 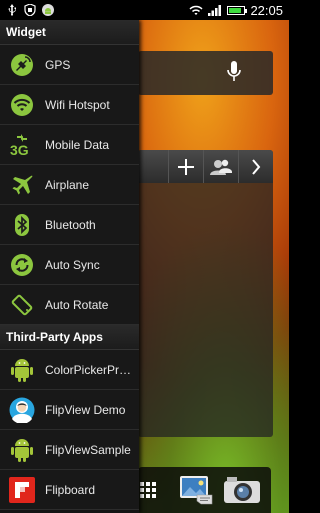 What do you see at coordinates (255, 166) in the screenshot?
I see `chevron-right-icon` at bounding box center [255, 166].